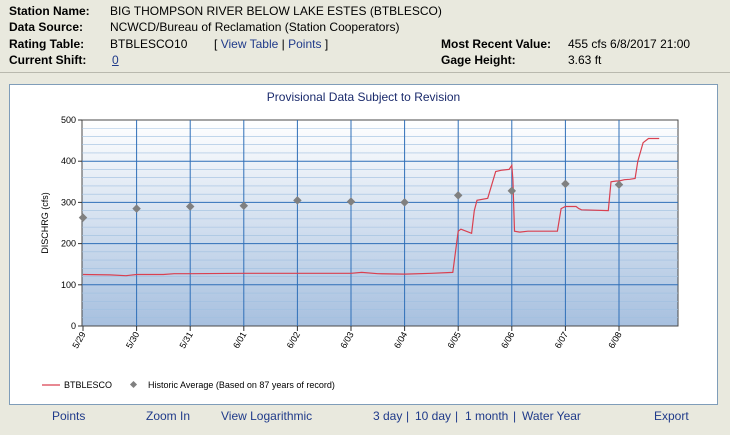  I want to click on points-button: Points, so click(68, 416).